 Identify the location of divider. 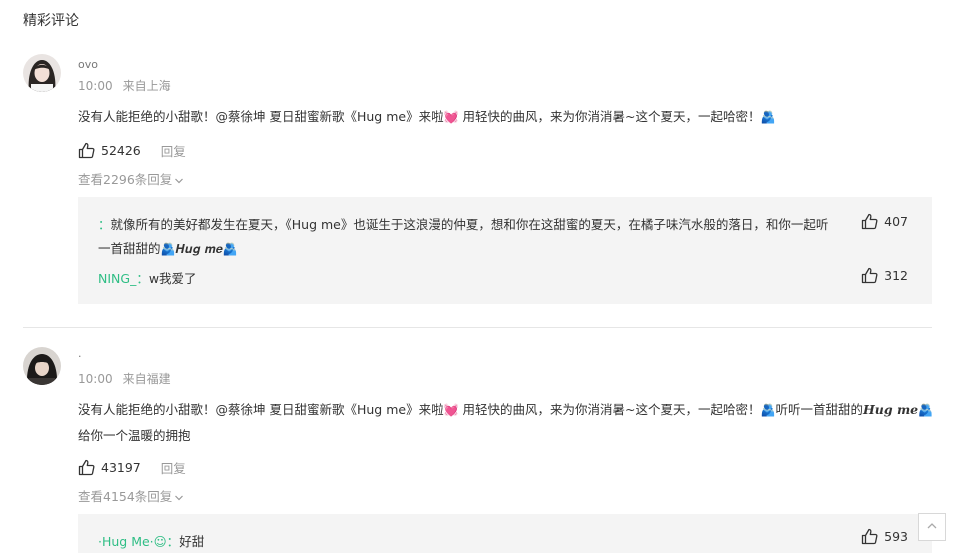
(477, 327).